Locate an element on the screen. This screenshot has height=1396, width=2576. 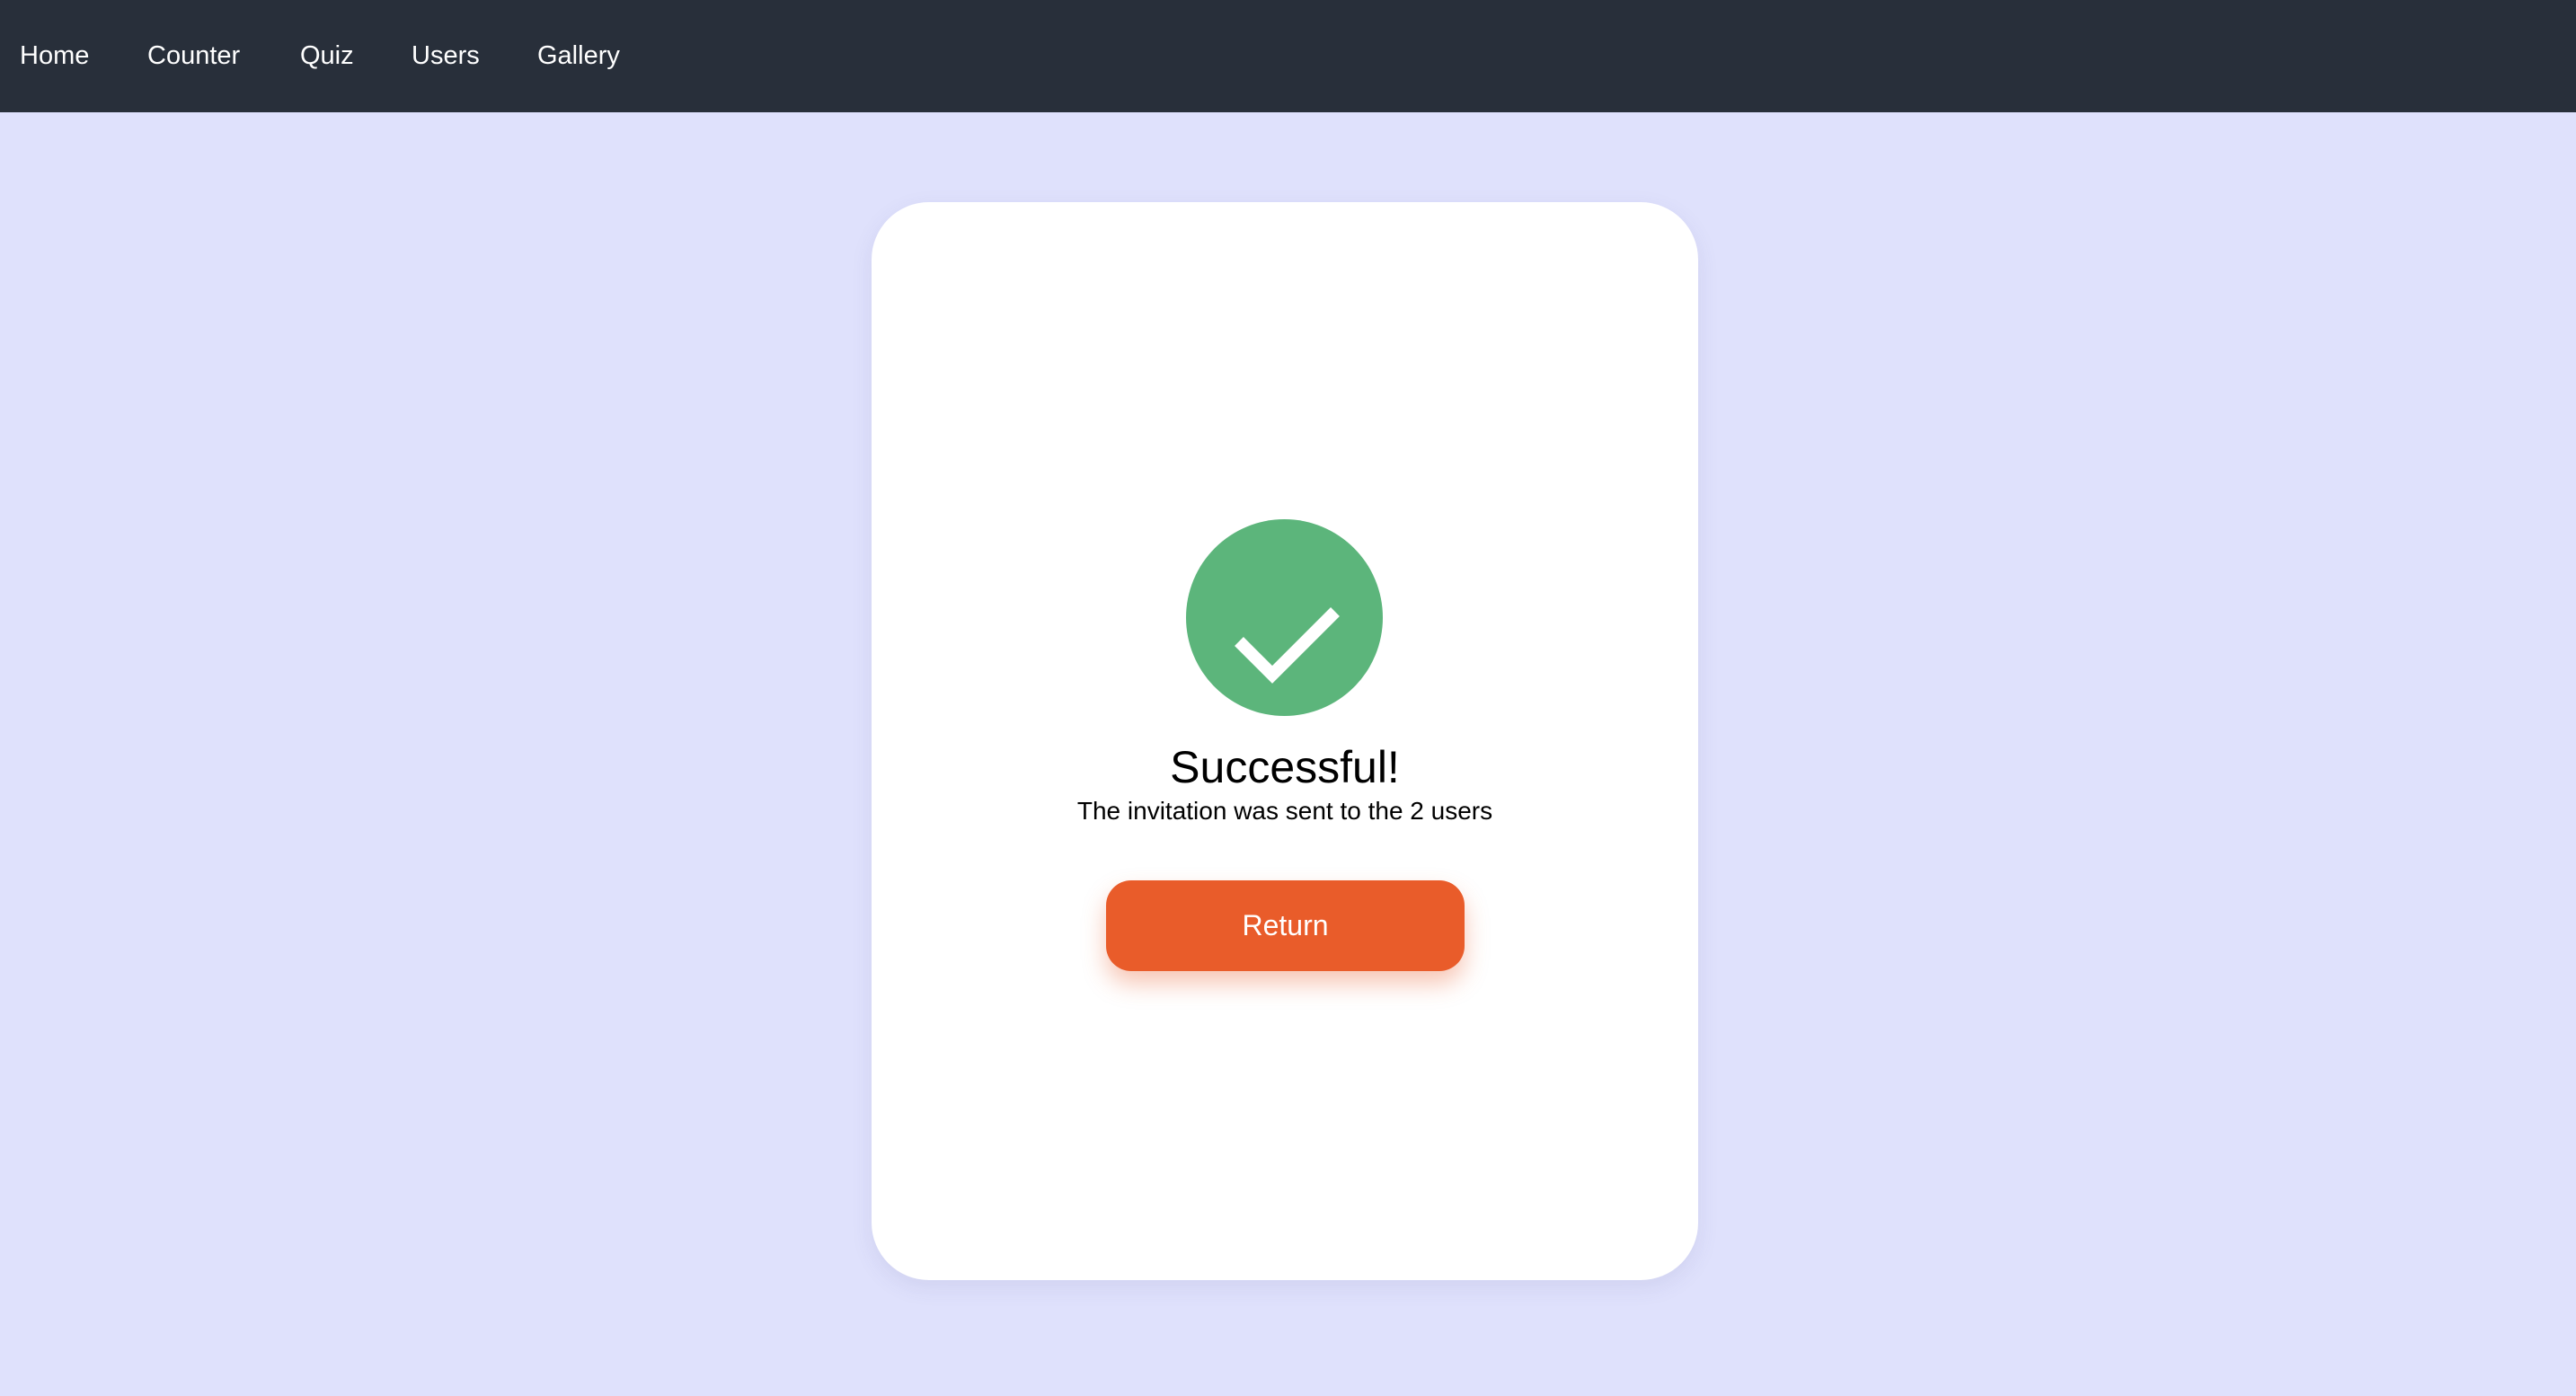
nav-item-home: Home is located at coordinates (54, 56).